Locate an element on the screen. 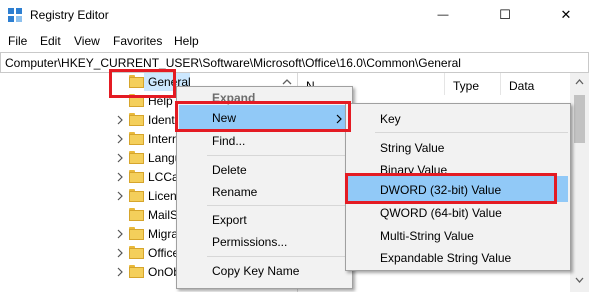 This screenshot has height=292, width=589. submenu-string-value: String Value is located at coordinates (412, 148).